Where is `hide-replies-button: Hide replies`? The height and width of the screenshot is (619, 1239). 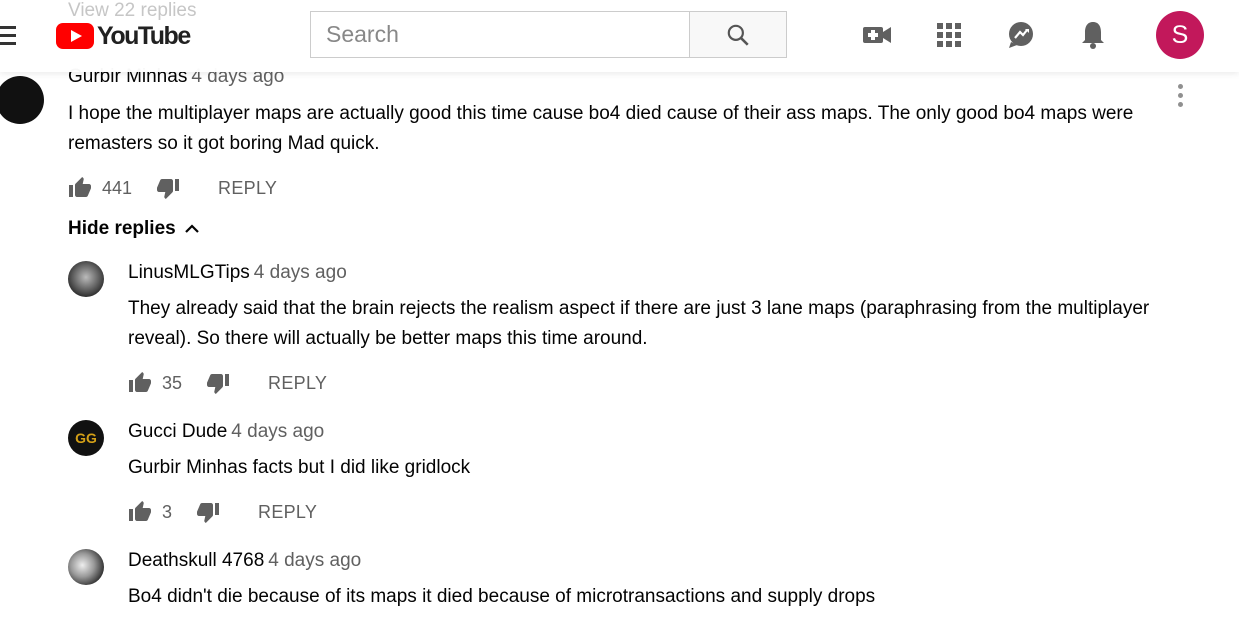
hide-replies-button: Hide replies is located at coordinates (135, 229).